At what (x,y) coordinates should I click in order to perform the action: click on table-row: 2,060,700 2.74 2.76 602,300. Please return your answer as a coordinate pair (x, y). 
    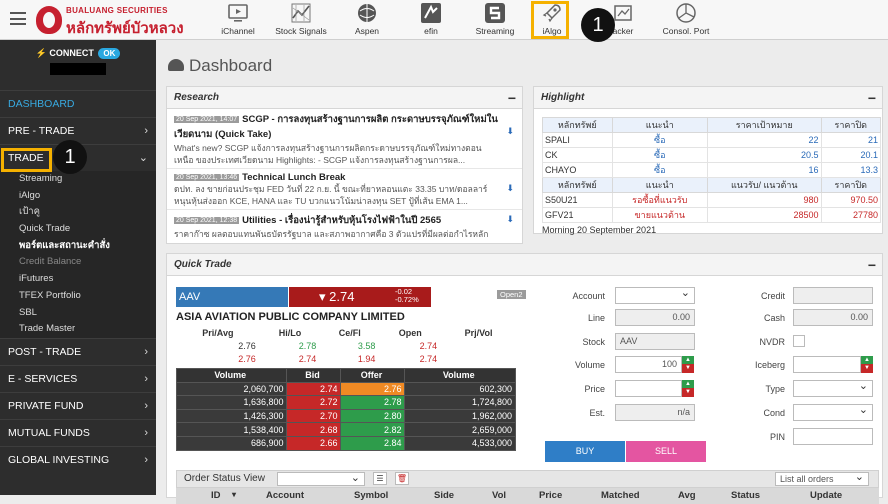
    Looking at the image, I should click on (345, 389).